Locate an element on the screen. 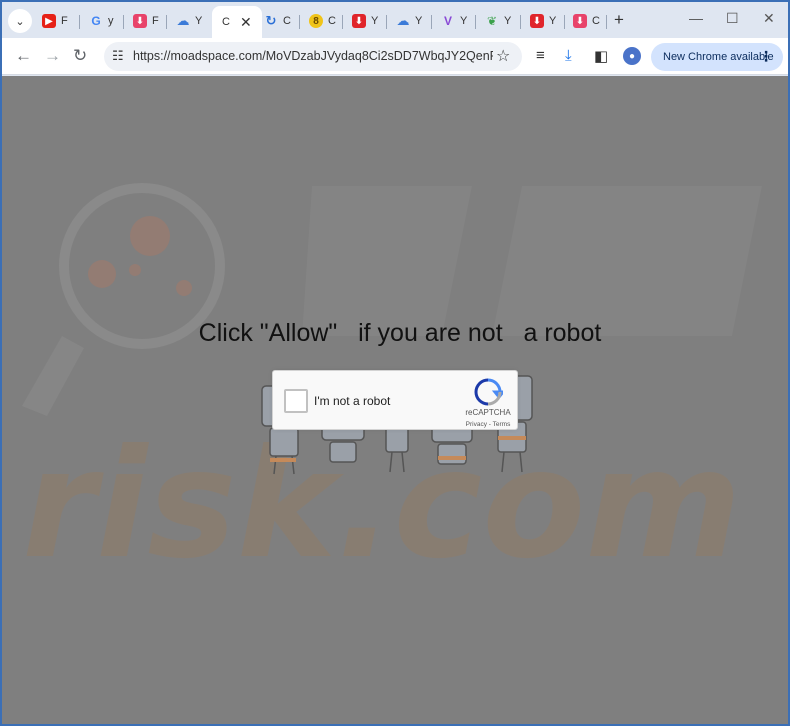 This screenshot has width=790, height=726. downloads-icon: ⤓ is located at coordinates (568, 55).